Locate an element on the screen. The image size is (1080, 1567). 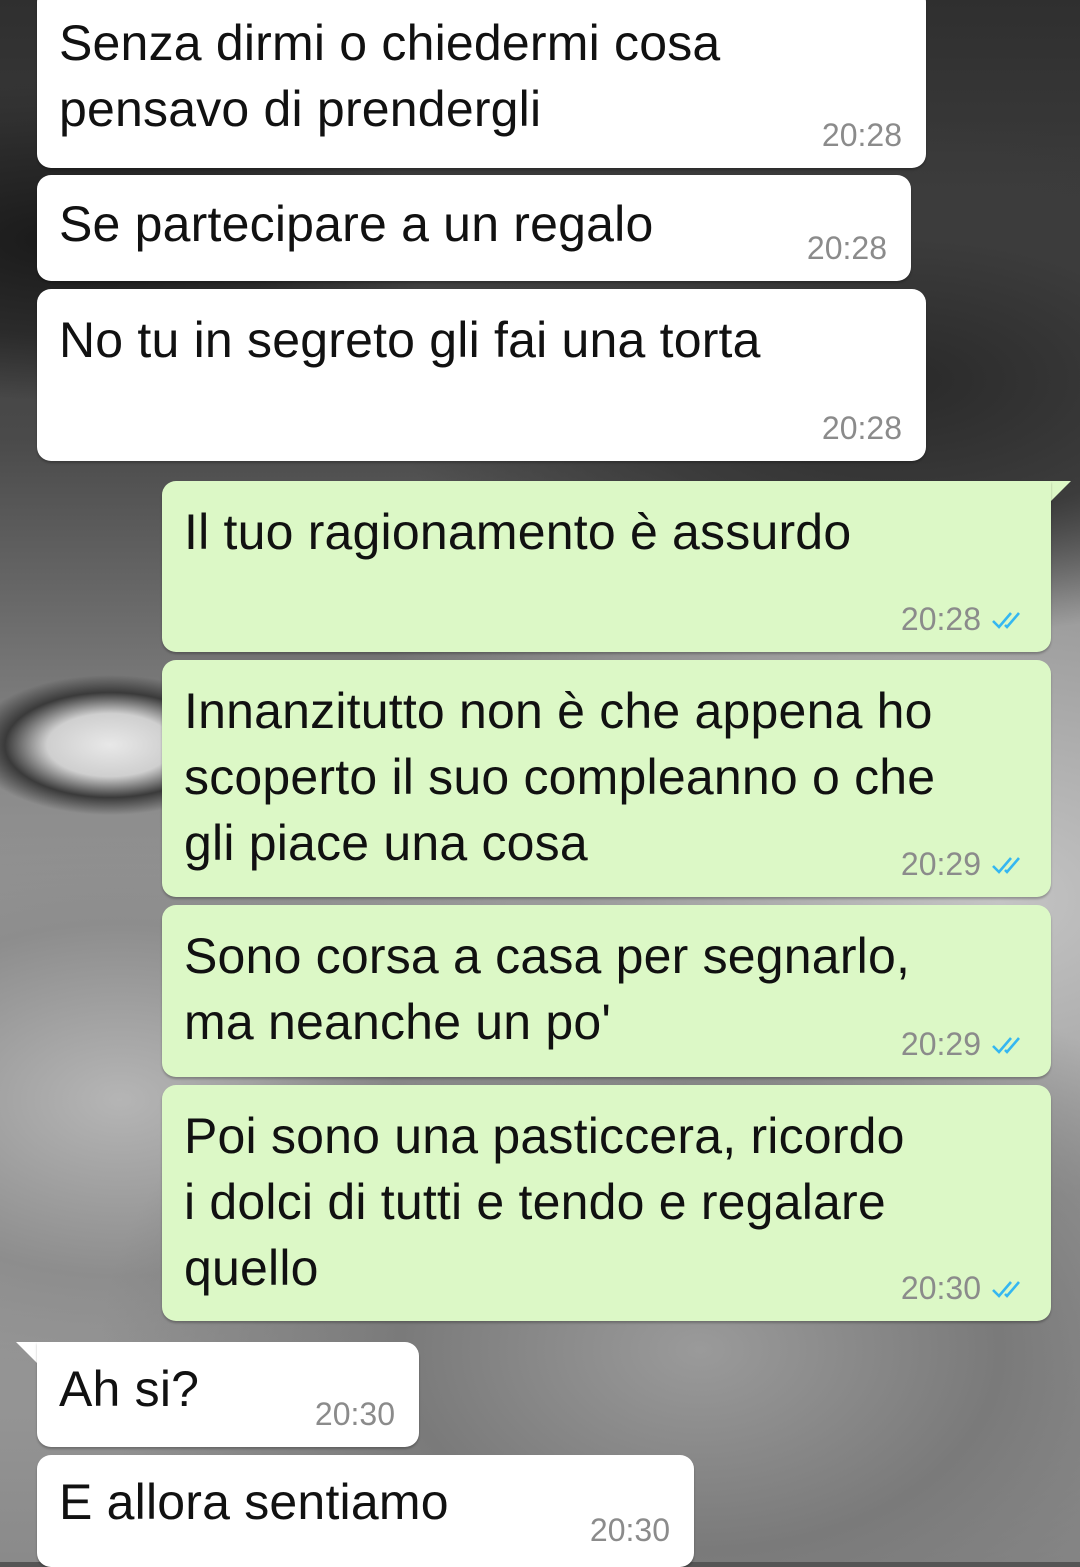
message-text: E allora sentiamo is located at coordinates (254, 1502).